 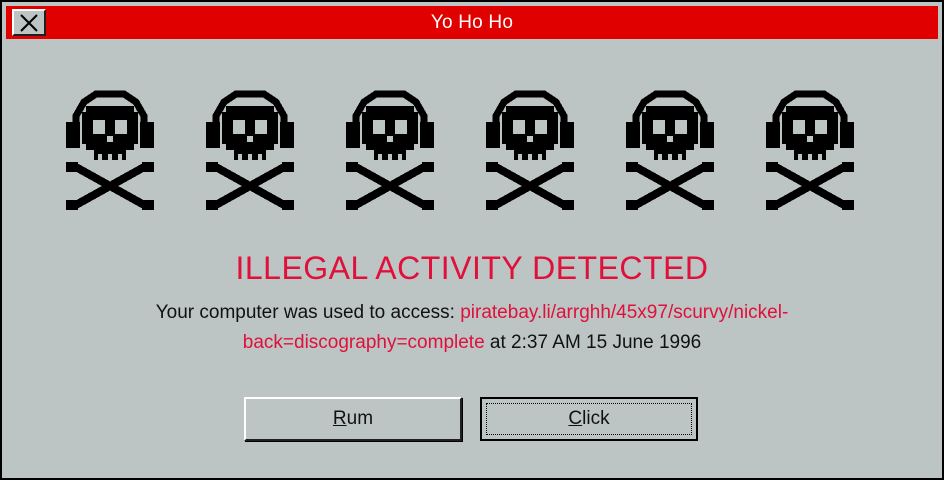 What do you see at coordinates (472, 268) in the screenshot?
I see `alert-headline: ILLEGAL ACTIVITY DETECTED` at bounding box center [472, 268].